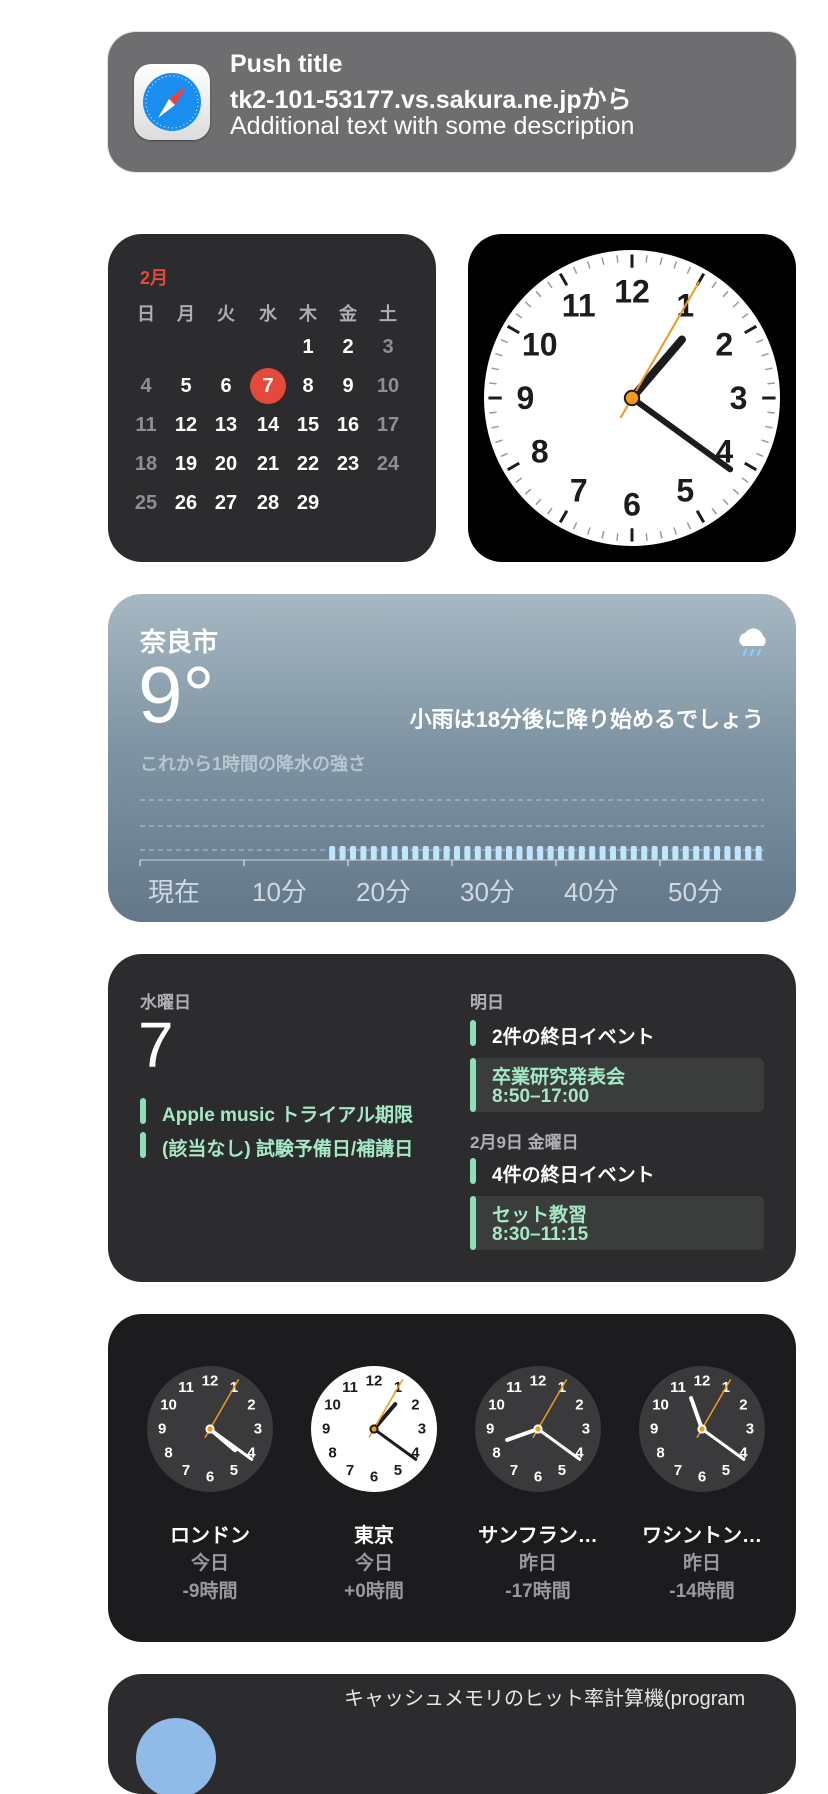 This screenshot has height=1794, width=828. What do you see at coordinates (452, 1734) in the screenshot?
I see `partial-widget: キャッシュメモリのヒット率計算機(program` at bounding box center [452, 1734].